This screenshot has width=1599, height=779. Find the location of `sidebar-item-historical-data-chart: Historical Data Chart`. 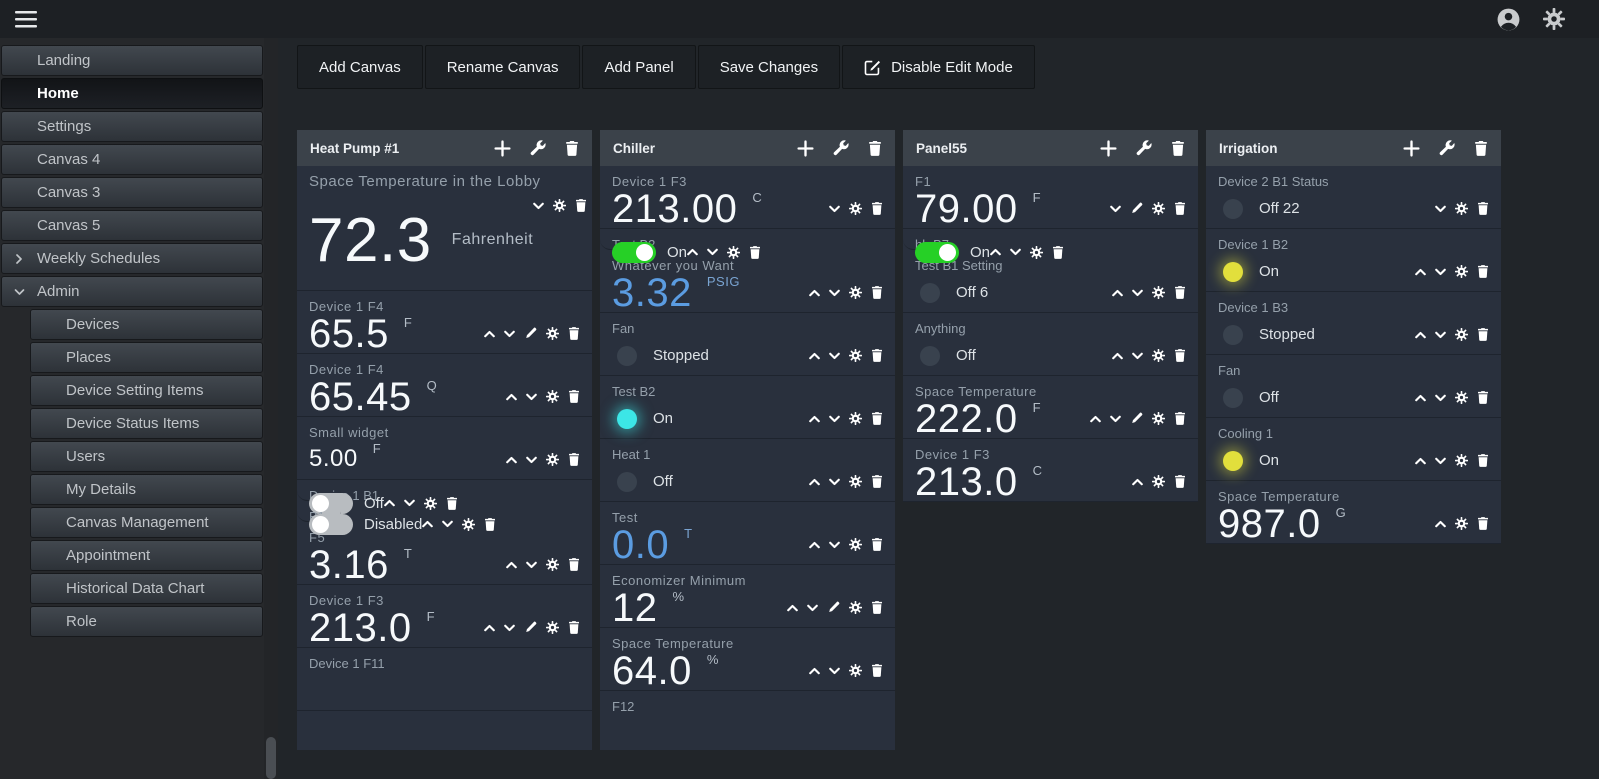

sidebar-item-historical-data-chart: Historical Data Chart is located at coordinates (146, 588).